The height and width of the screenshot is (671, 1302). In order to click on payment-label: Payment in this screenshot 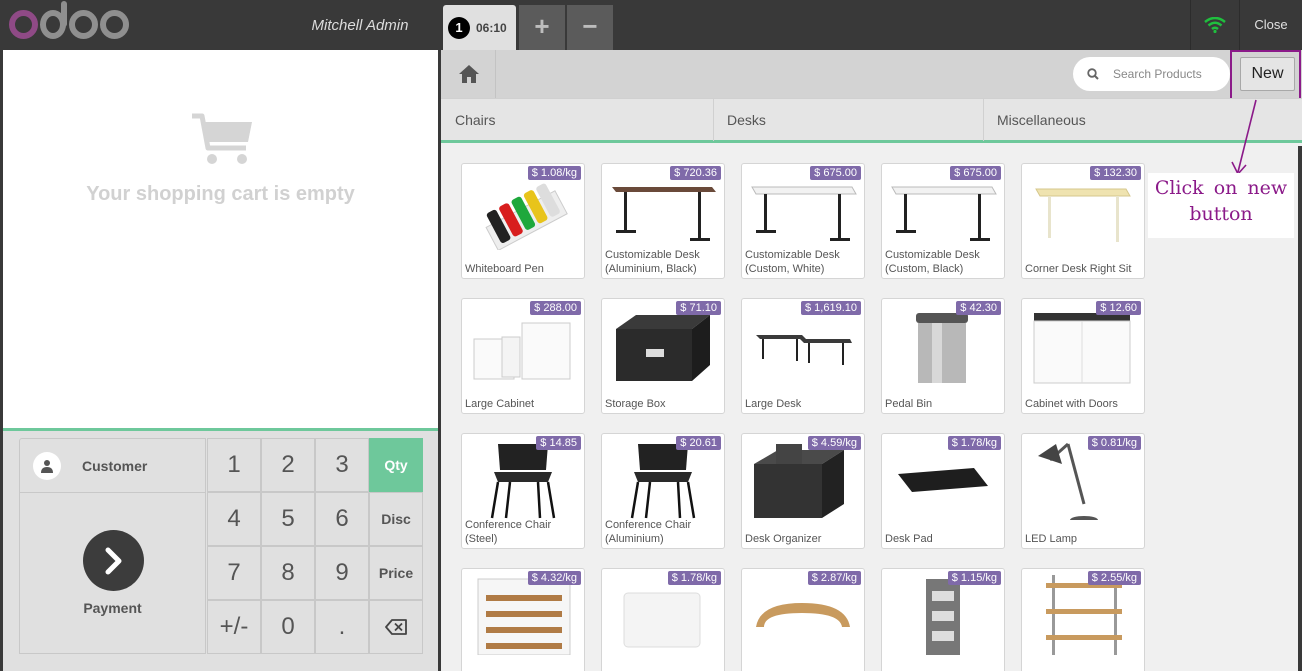, I will do `click(112, 608)`.